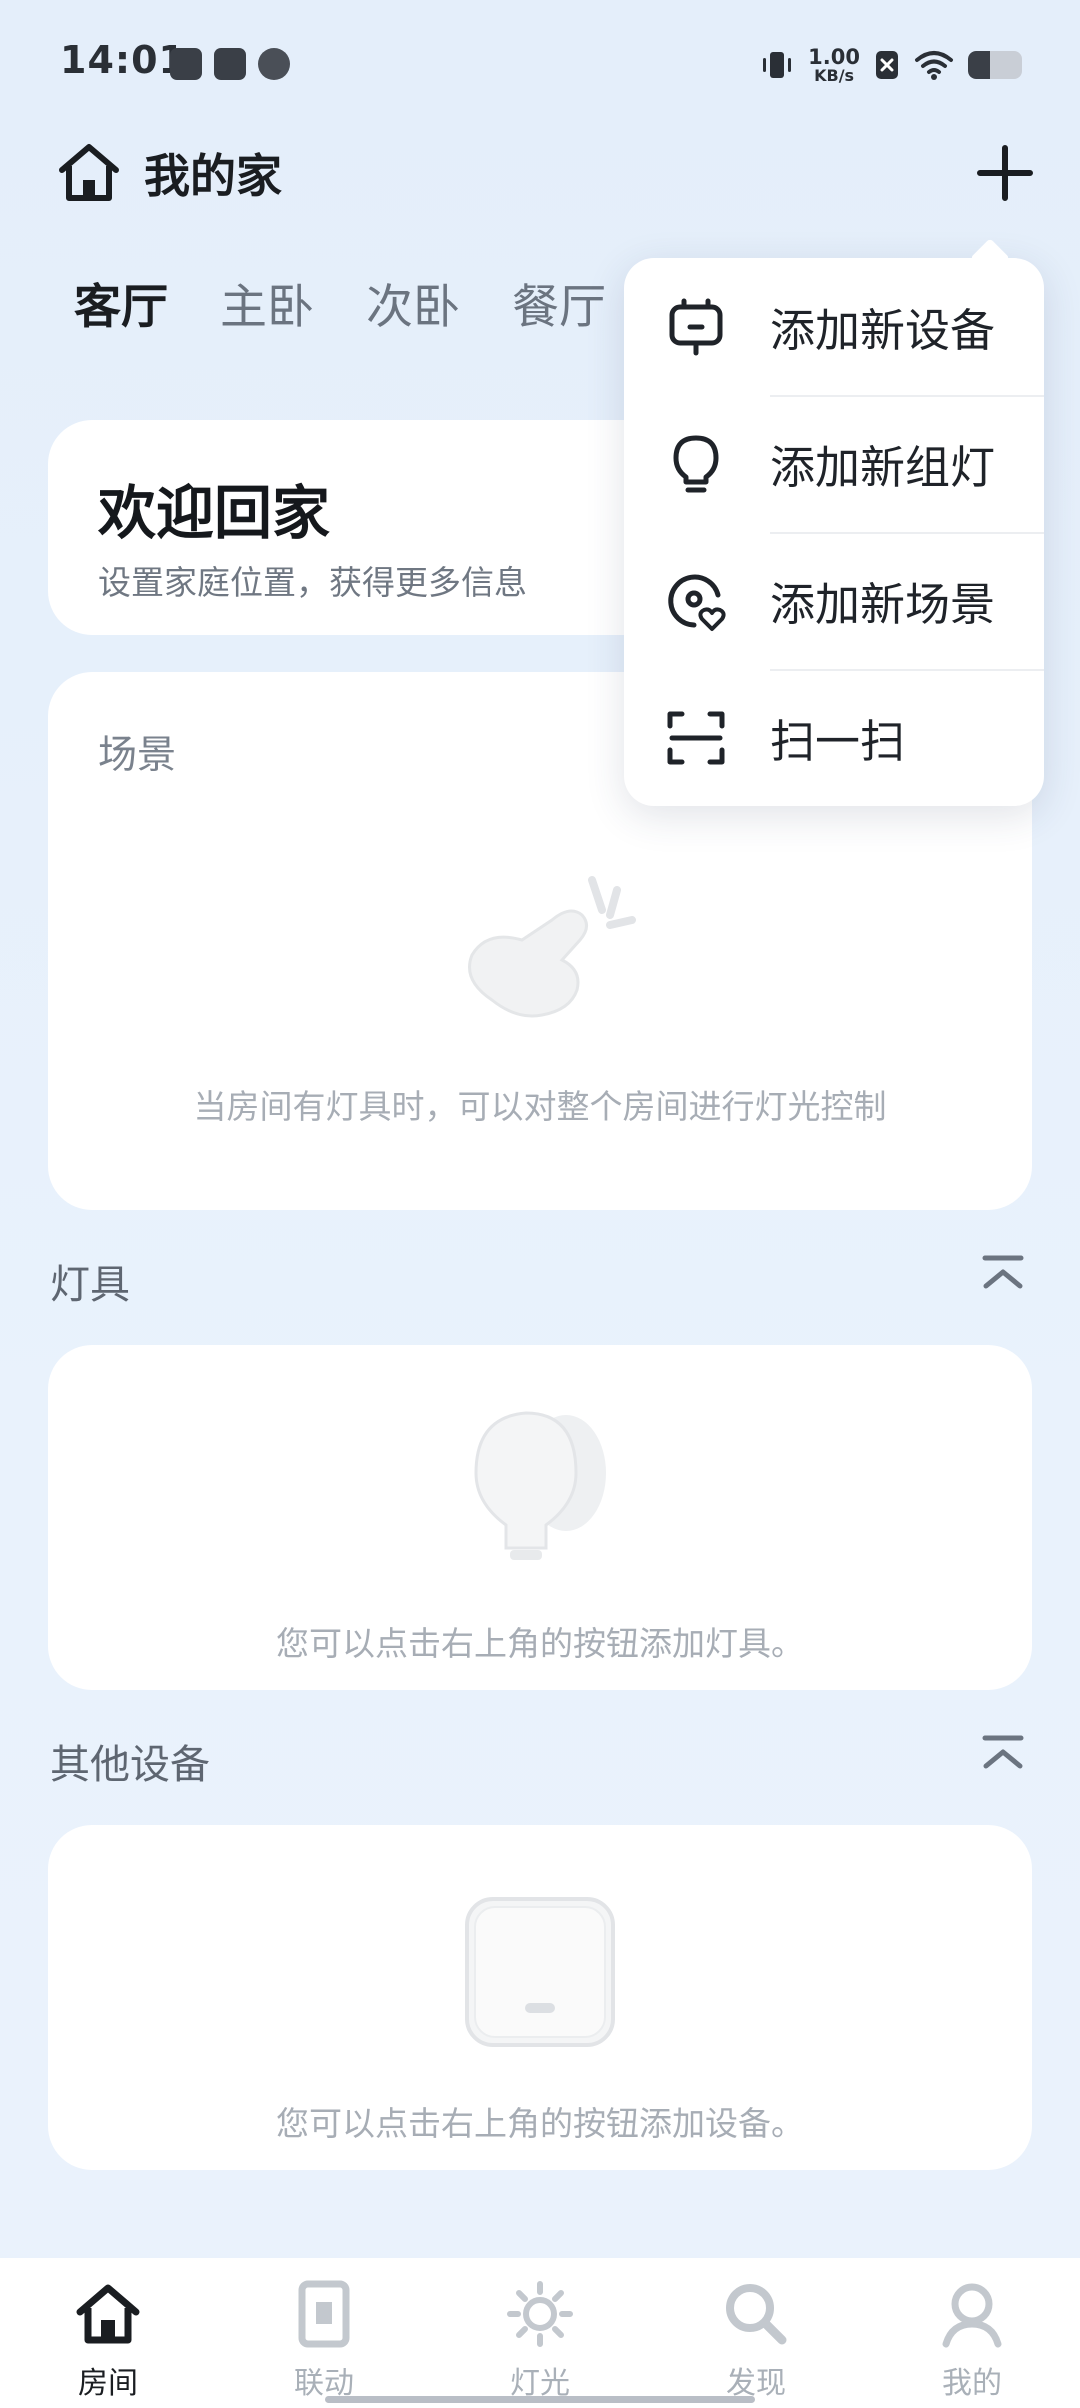 This screenshot has width=1080, height=2408. I want to click on sim-disabled-icon, so click(887, 65).